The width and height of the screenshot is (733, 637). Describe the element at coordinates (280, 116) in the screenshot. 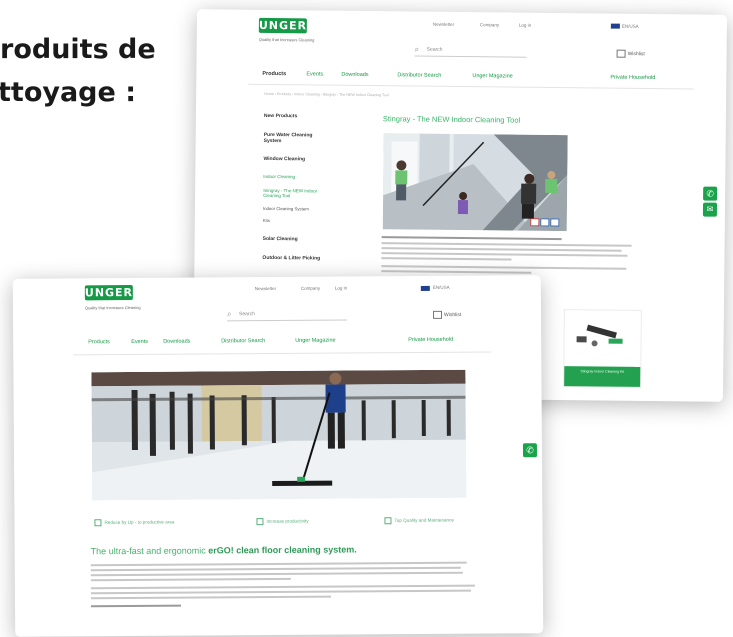

I see `sidebar-item-new-products: New Products` at that location.